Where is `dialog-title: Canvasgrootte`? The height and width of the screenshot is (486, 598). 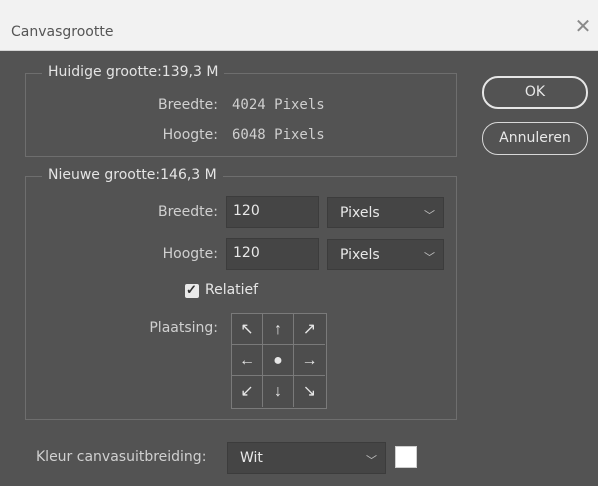
dialog-title: Canvasgrootte is located at coordinates (62, 32).